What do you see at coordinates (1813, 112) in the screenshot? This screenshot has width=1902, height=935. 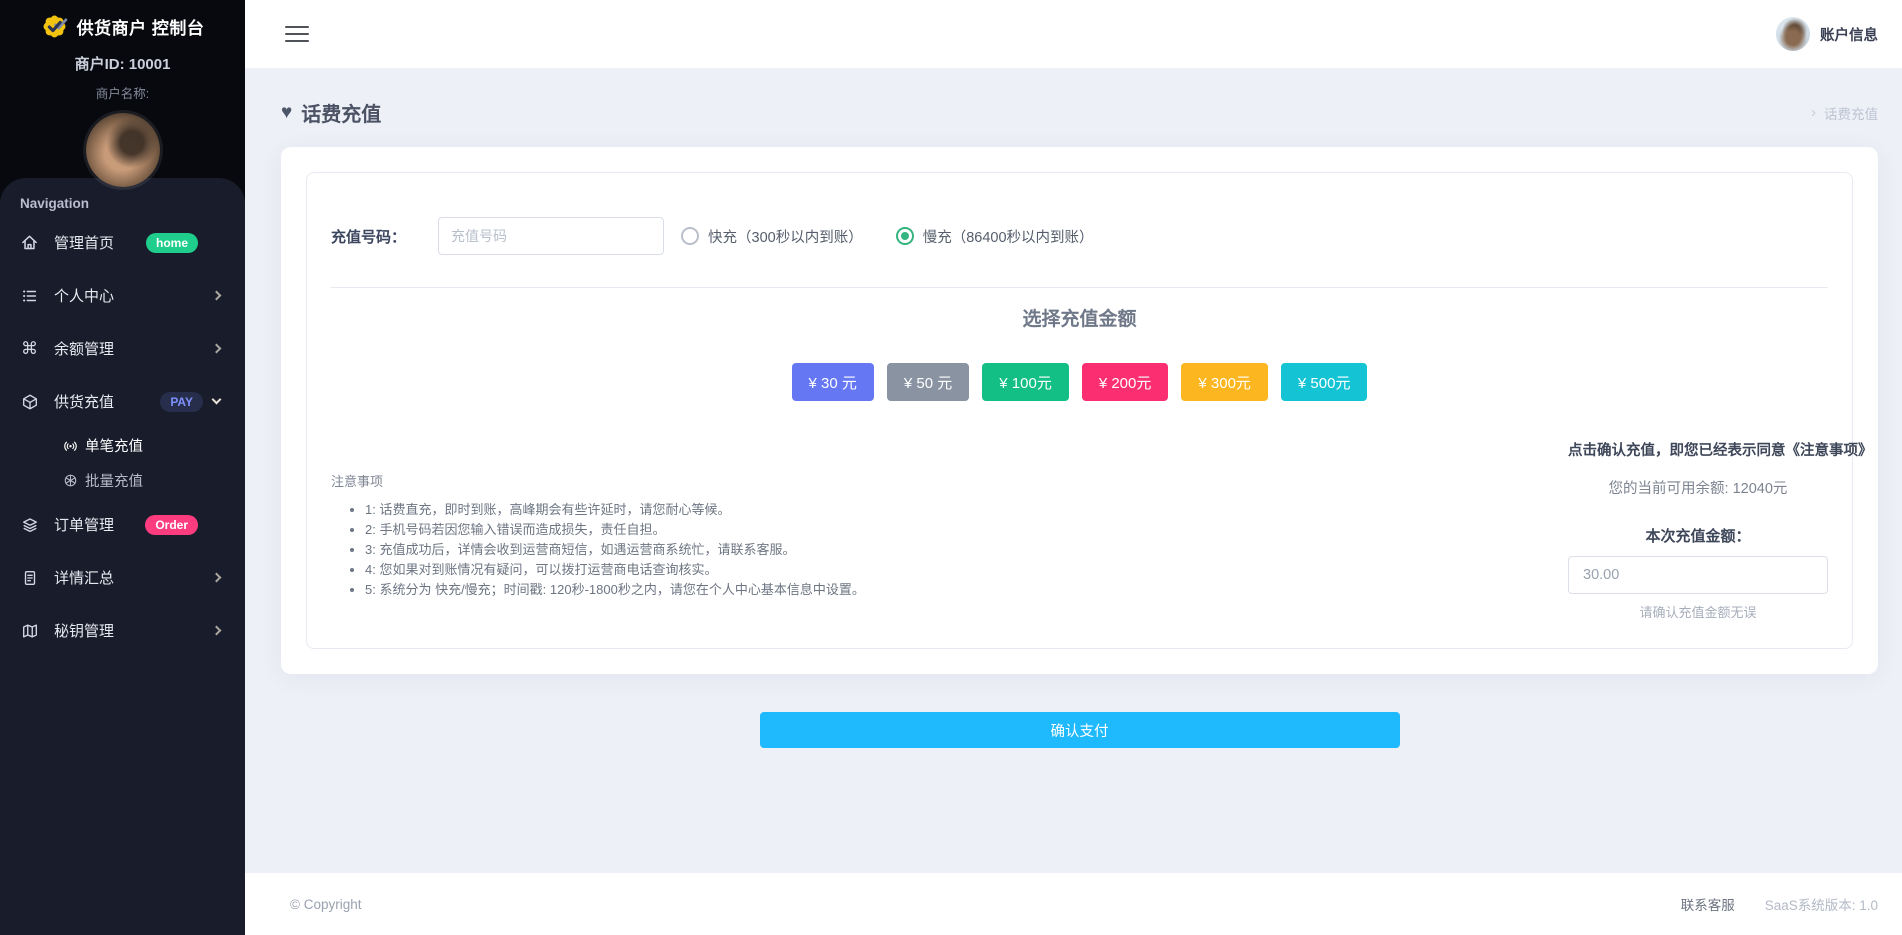 I see `breadcrumb-chevron-icon: ›` at bounding box center [1813, 112].